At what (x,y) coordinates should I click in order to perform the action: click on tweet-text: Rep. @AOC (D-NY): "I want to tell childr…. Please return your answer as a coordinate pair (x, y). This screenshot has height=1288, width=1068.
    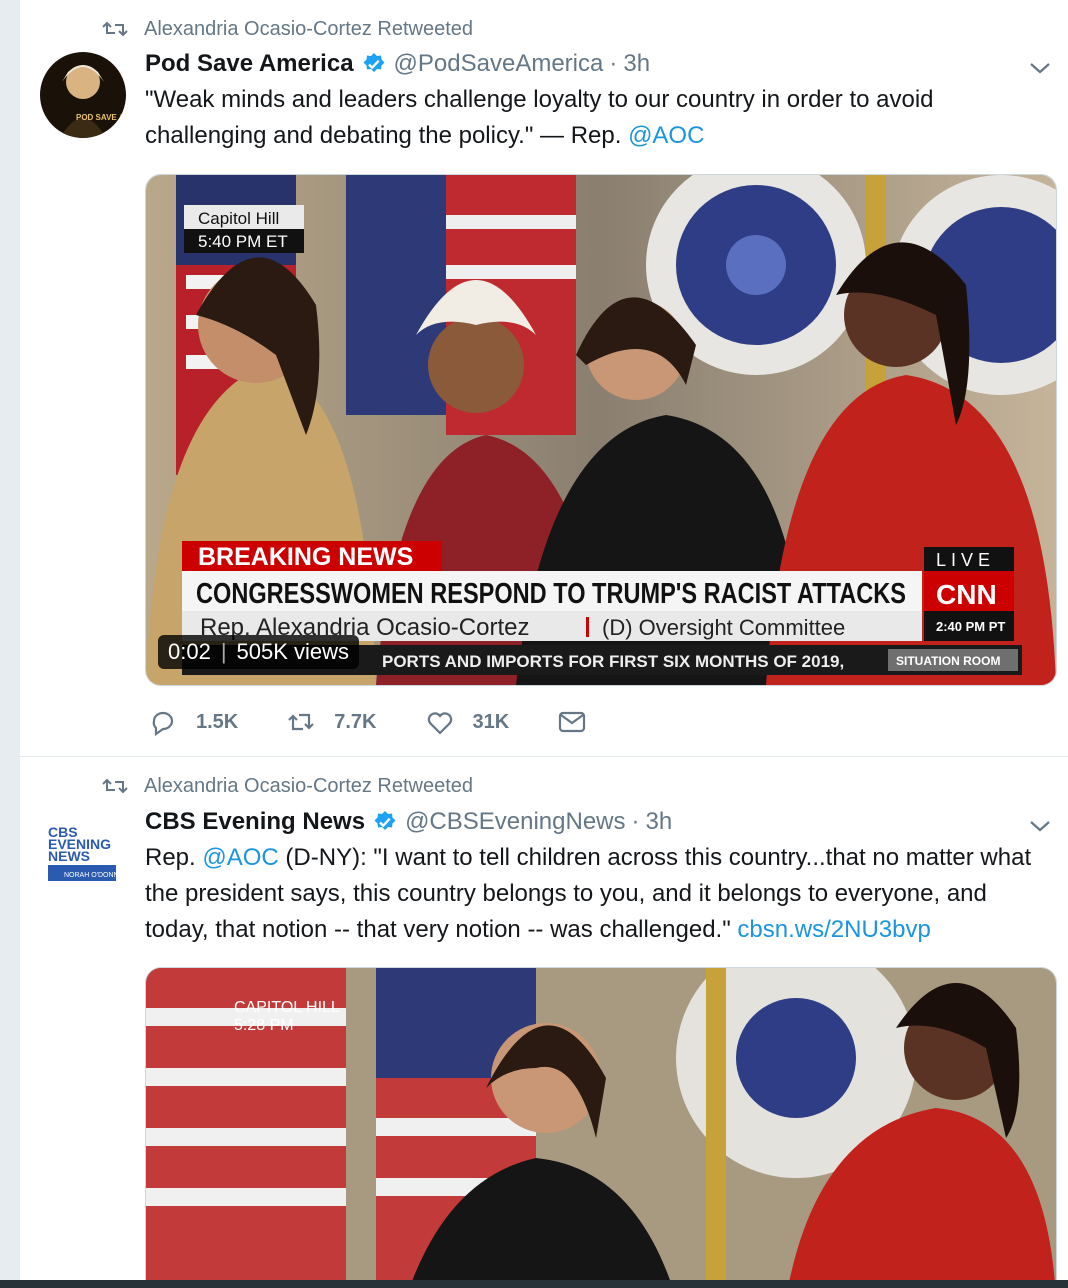
    Looking at the image, I should click on (600, 894).